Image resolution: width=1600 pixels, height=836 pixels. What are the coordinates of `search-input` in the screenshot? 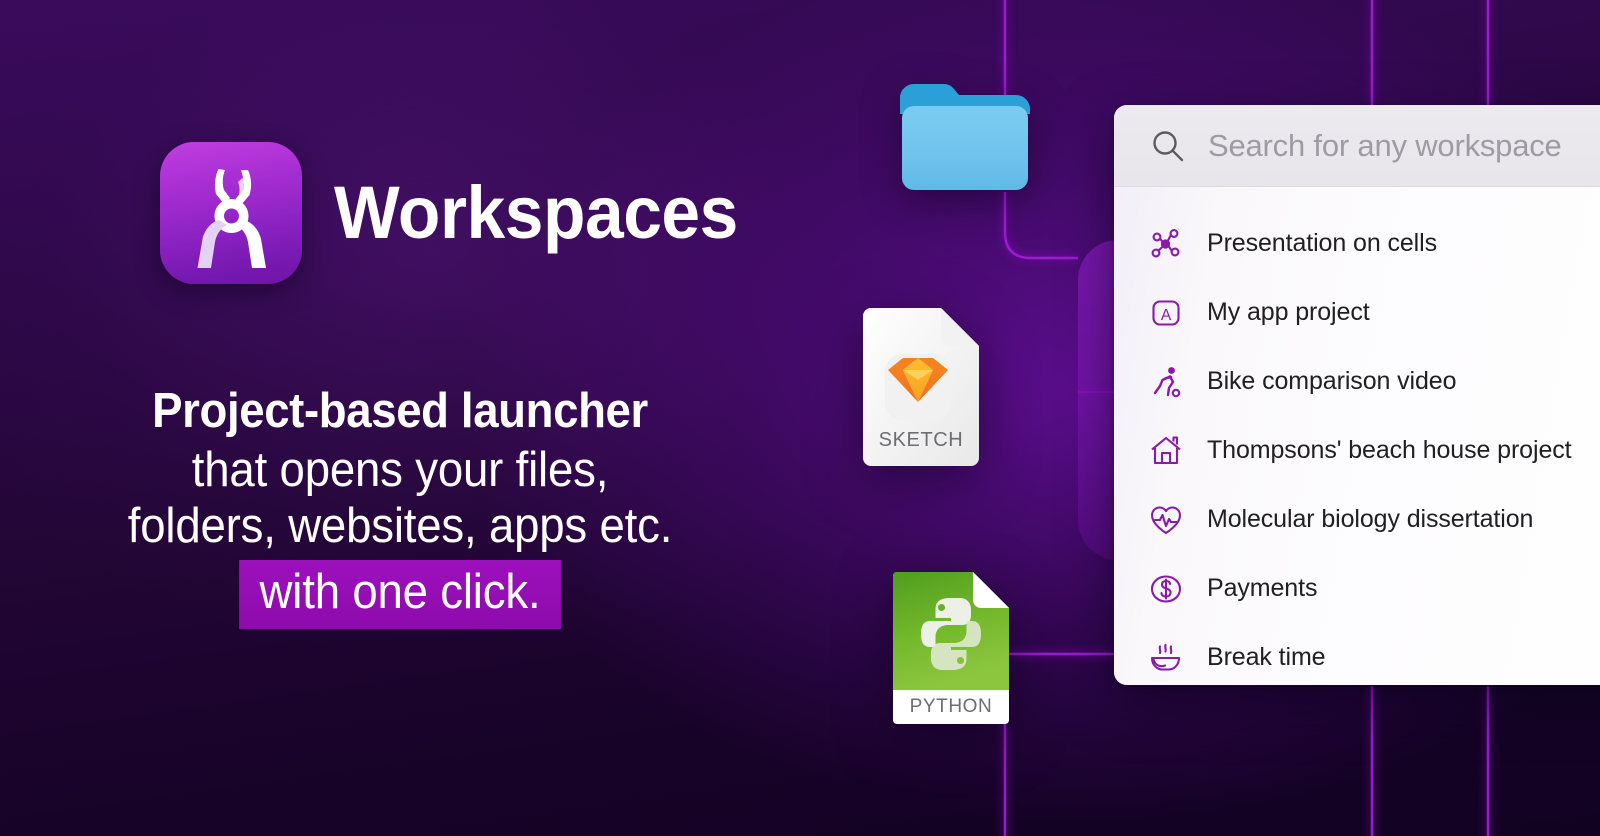 It's located at (1404, 145).